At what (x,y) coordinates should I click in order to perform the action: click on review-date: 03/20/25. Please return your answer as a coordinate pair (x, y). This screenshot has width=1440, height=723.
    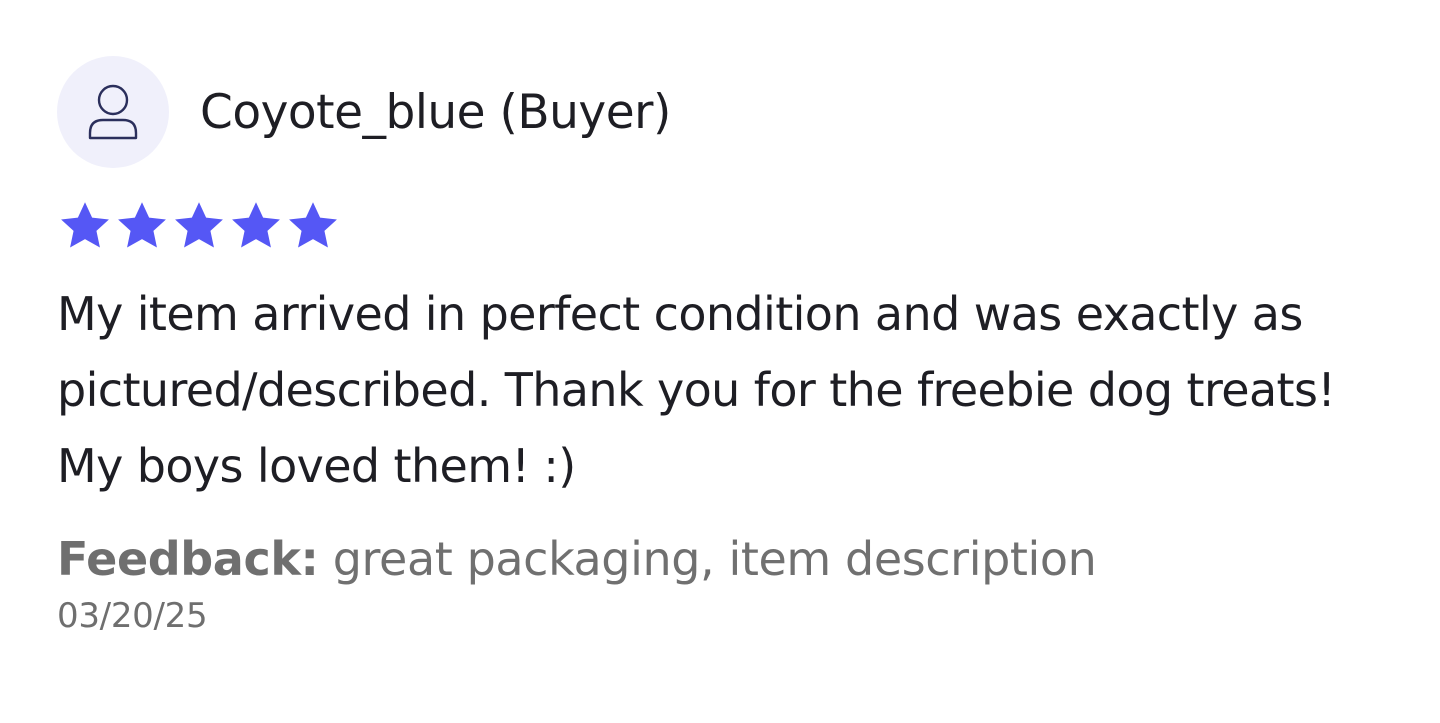
    Looking at the image, I should click on (132, 616).